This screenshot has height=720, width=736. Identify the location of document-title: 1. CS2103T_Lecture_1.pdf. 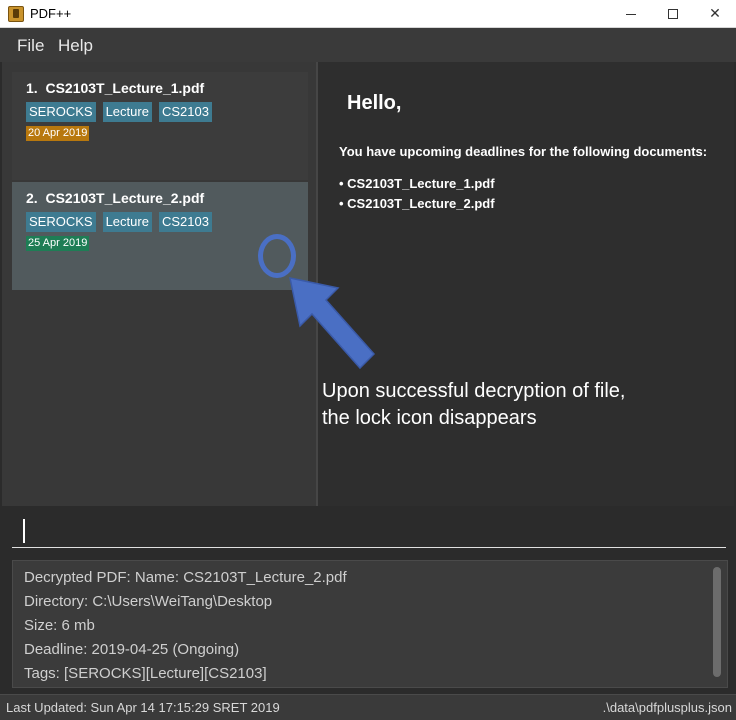
(115, 88).